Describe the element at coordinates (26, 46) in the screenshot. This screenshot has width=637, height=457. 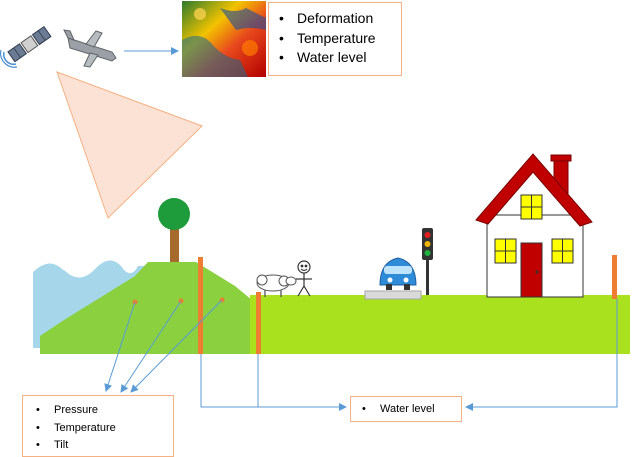
I see `satellite-icon` at that location.